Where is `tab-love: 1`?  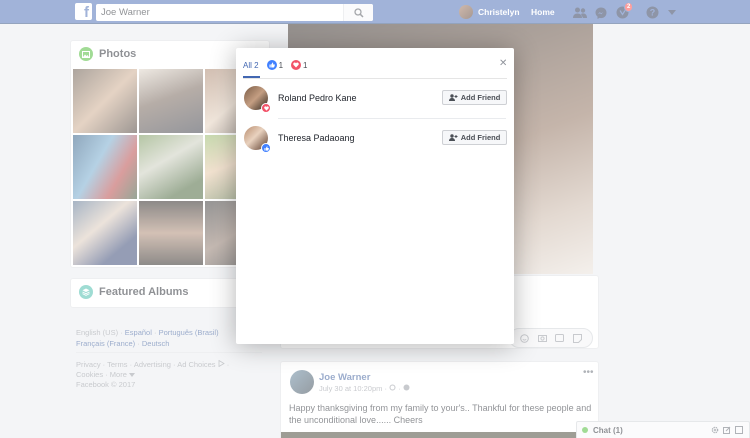 tab-love: 1 is located at coordinates (299, 65).